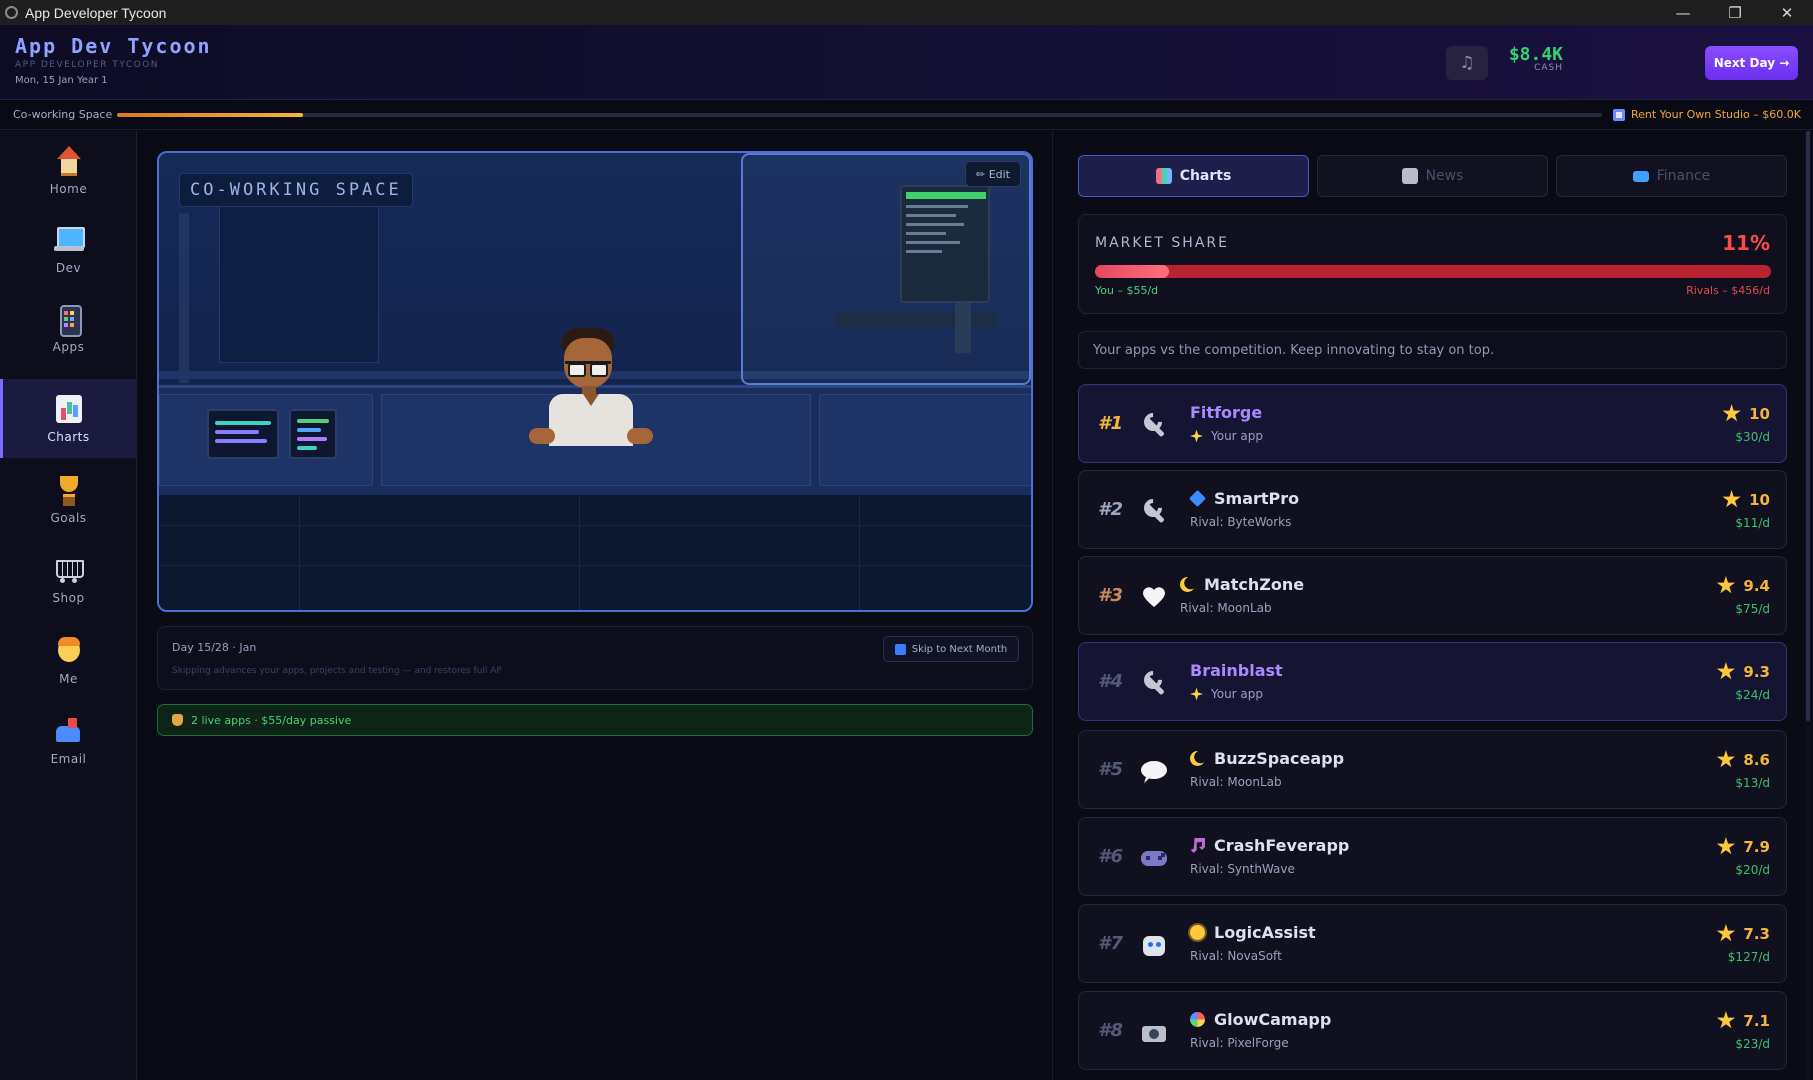  I want to click on app-revenue: $75/d, so click(1752, 609).